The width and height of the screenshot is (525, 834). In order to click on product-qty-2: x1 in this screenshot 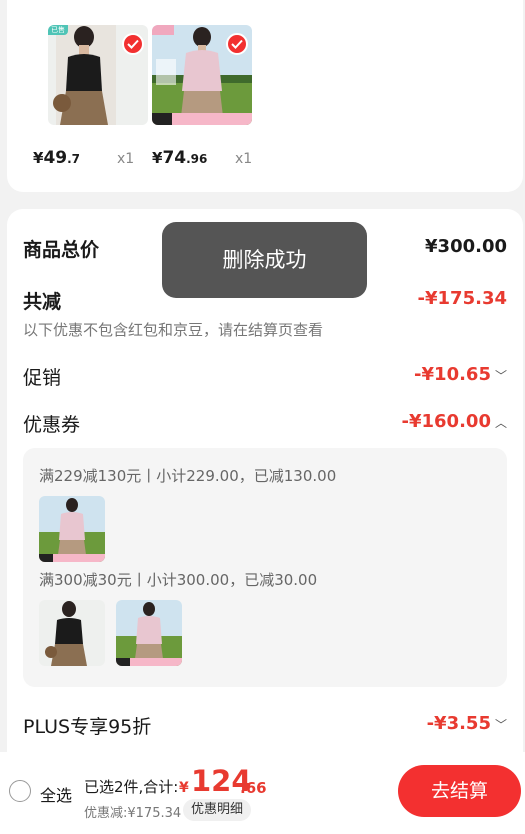, I will do `click(244, 159)`.